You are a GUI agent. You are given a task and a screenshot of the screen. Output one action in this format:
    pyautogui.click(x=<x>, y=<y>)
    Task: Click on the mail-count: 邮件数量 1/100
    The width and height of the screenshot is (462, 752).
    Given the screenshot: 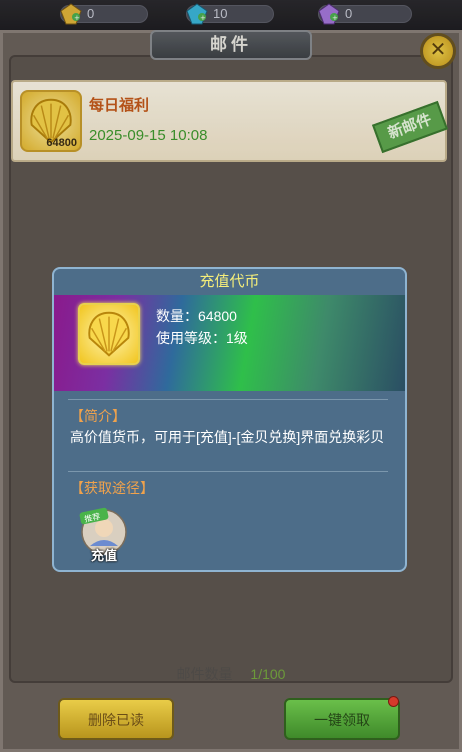 What is the action you would take?
    pyautogui.click(x=231, y=674)
    